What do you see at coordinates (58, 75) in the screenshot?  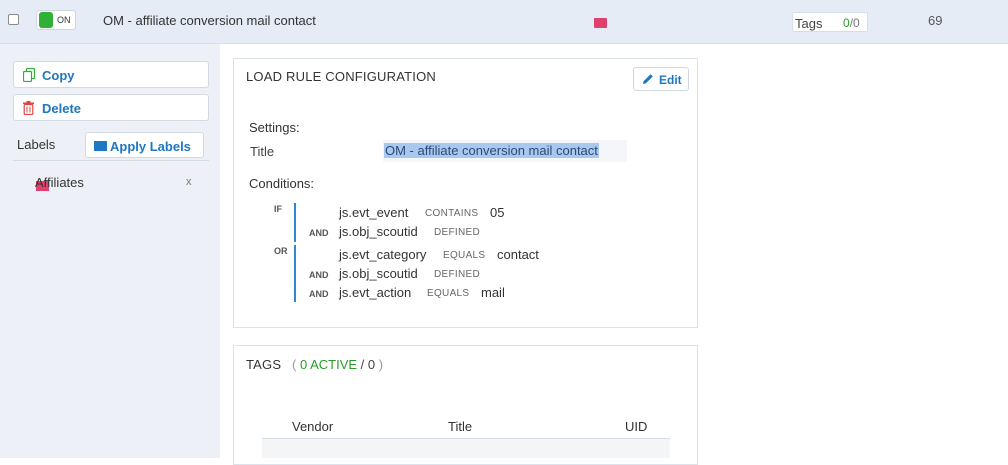 I see `copy-label: Copy` at bounding box center [58, 75].